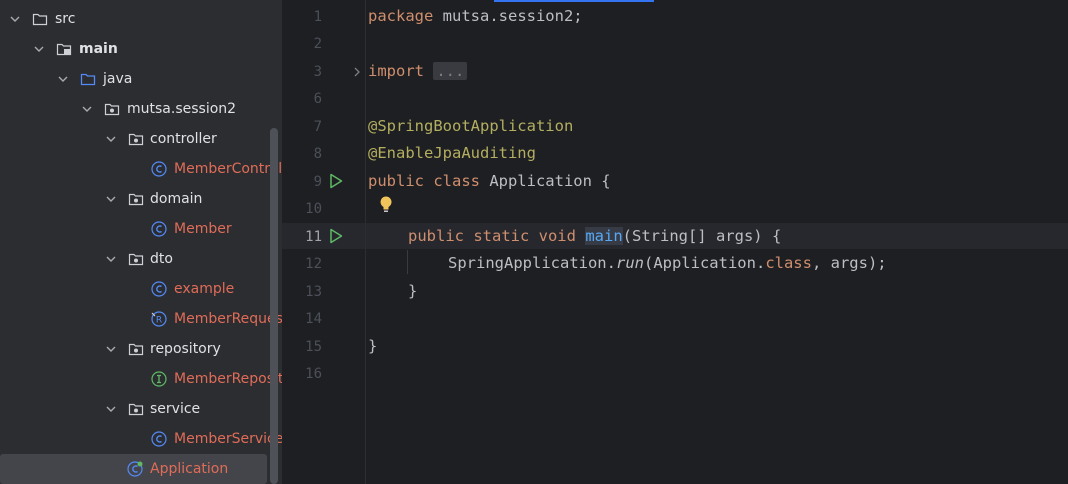 The width and height of the screenshot is (1068, 484). Describe the element at coordinates (412, 291) in the screenshot. I see `code-line-13: }` at that location.